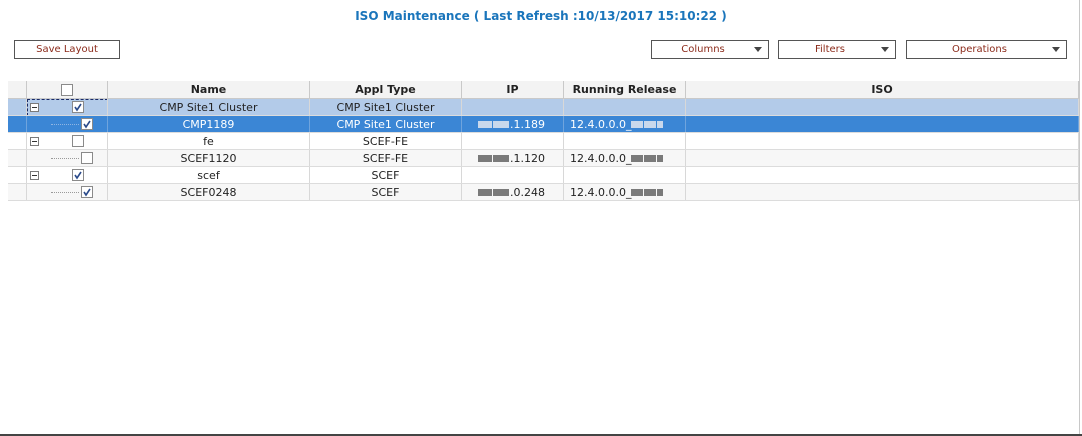  Describe the element at coordinates (209, 175) in the screenshot. I see `cell-name: scef` at that location.